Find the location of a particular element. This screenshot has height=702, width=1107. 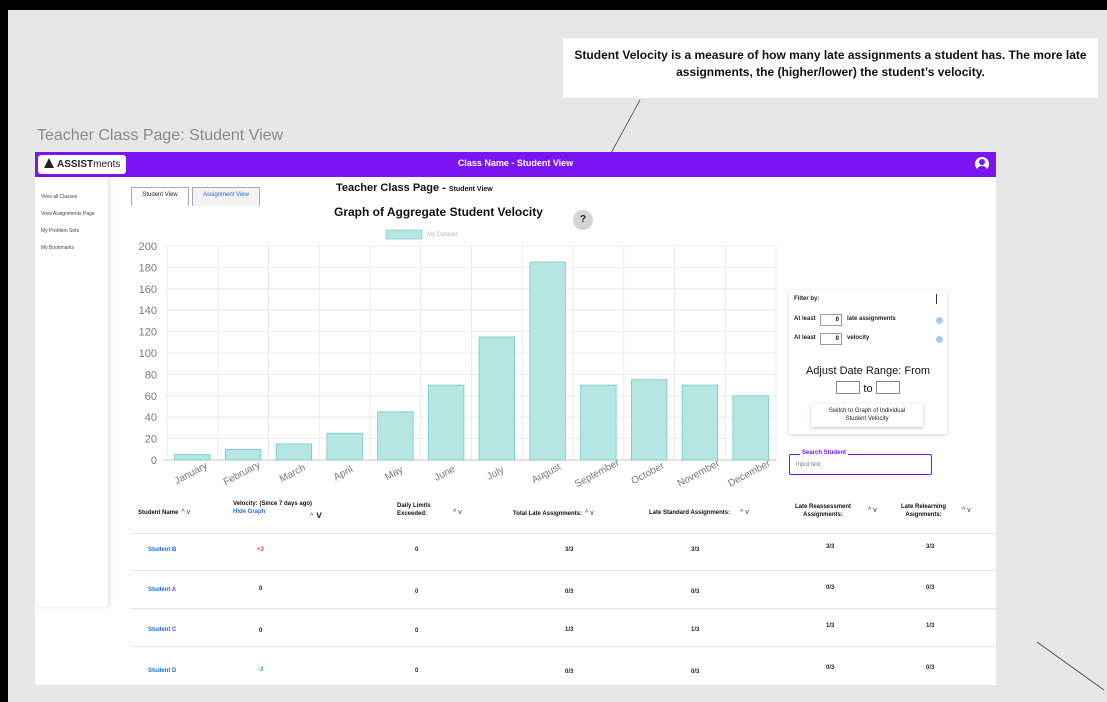

late-standard-value: 1/3 is located at coordinates (695, 630).